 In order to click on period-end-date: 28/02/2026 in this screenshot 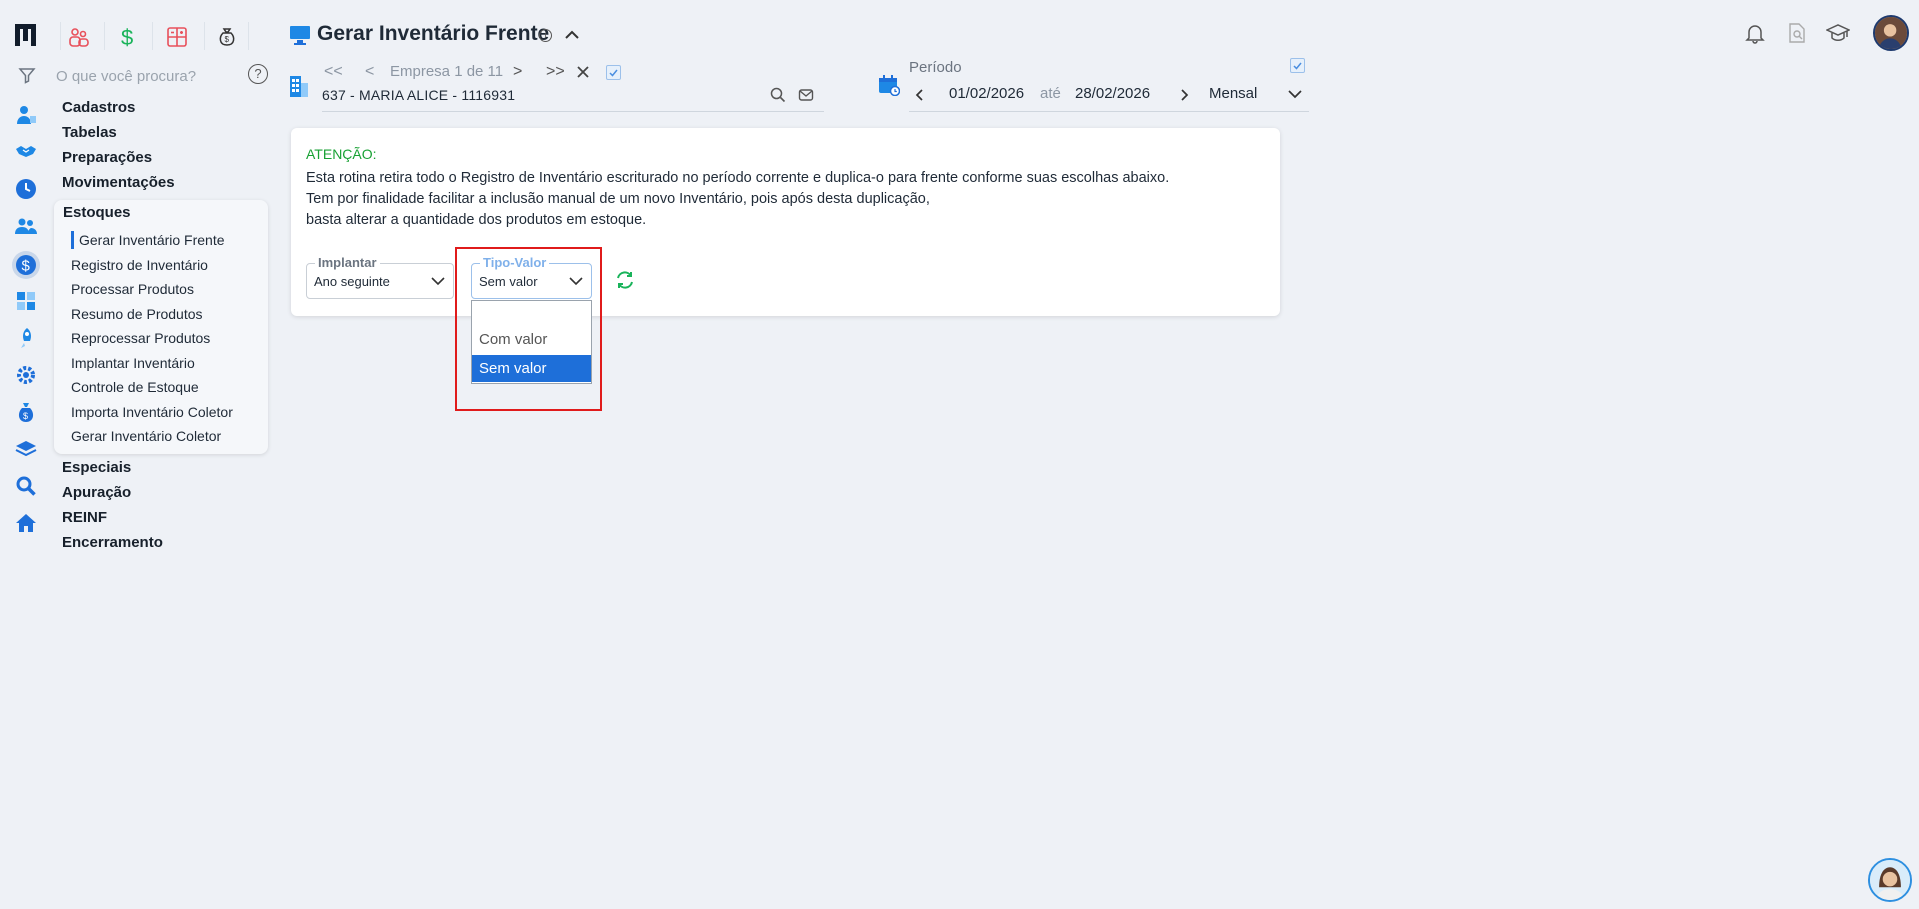, I will do `click(1112, 93)`.